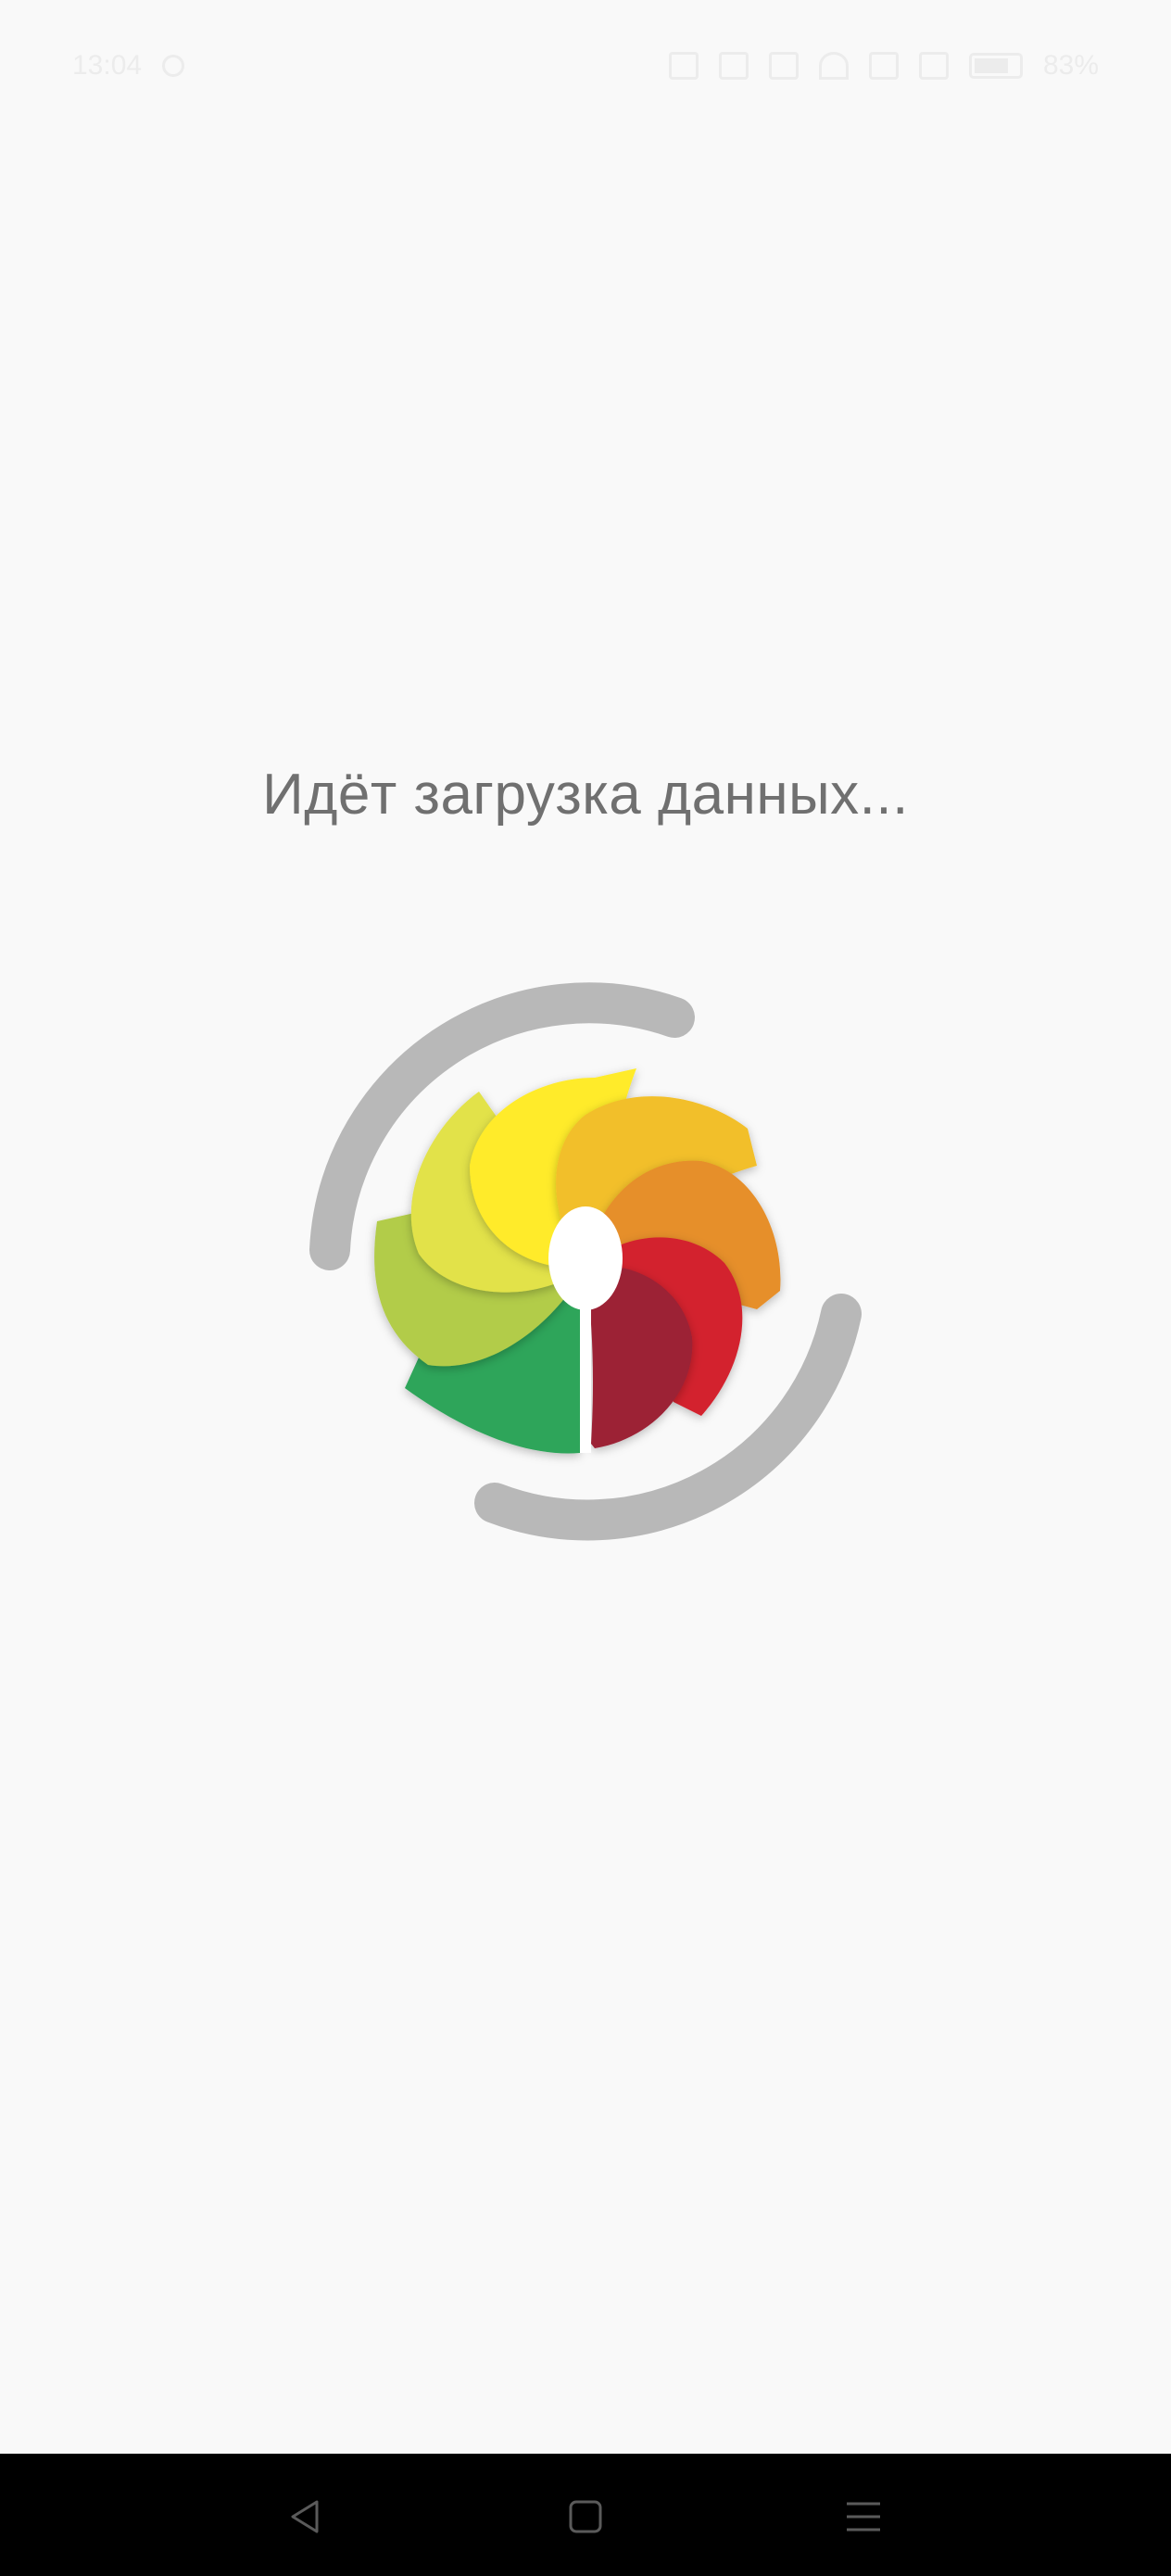 This screenshot has width=1171, height=2576. I want to click on square-home-icon, so click(585, 2516).